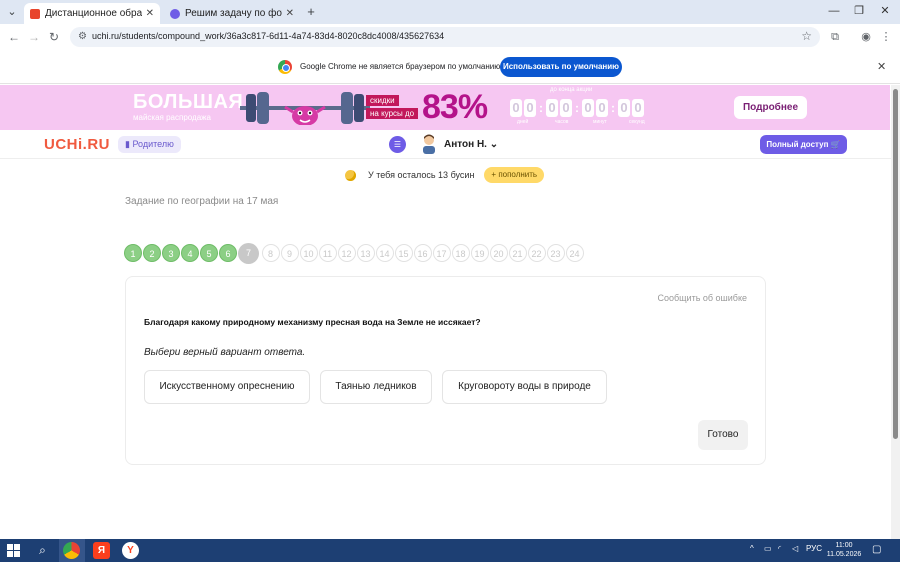 This screenshot has height=562, width=900. What do you see at coordinates (54, 37) in the screenshot?
I see `reload-icon: ↻` at bounding box center [54, 37].